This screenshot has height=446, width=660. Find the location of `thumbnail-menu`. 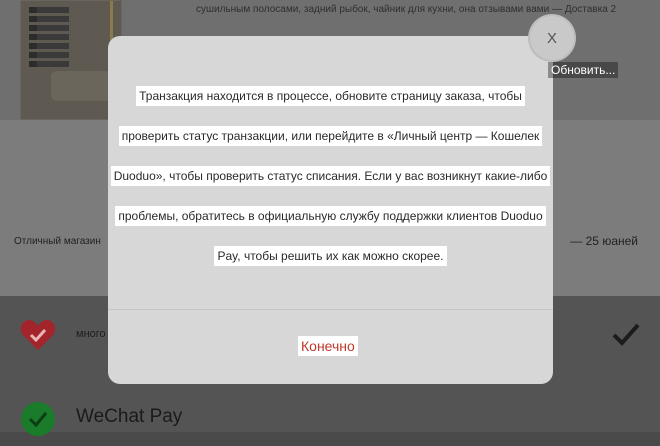

thumbnail-menu is located at coordinates (49, 38).